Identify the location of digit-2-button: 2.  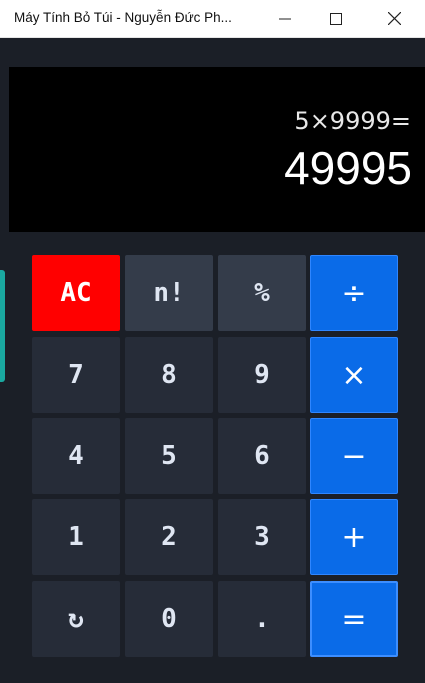
(169, 537).